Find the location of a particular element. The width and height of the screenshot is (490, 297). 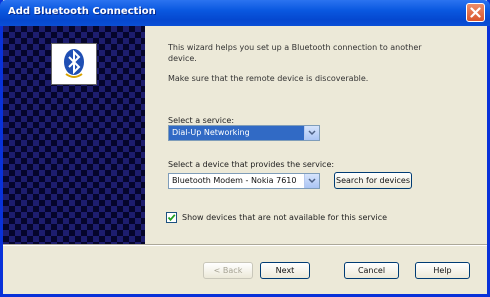

close-icon is located at coordinates (475, 12).